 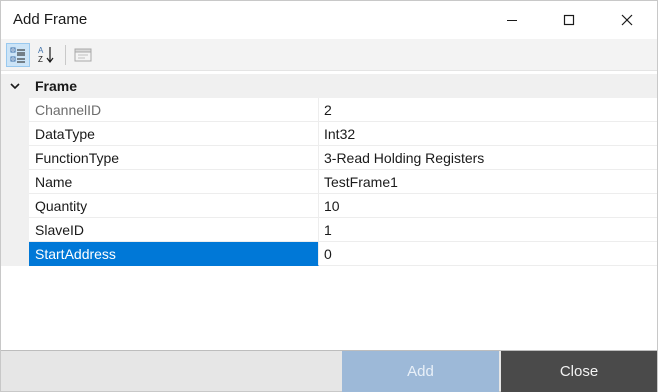 I want to click on maximize-button, so click(x=569, y=20).